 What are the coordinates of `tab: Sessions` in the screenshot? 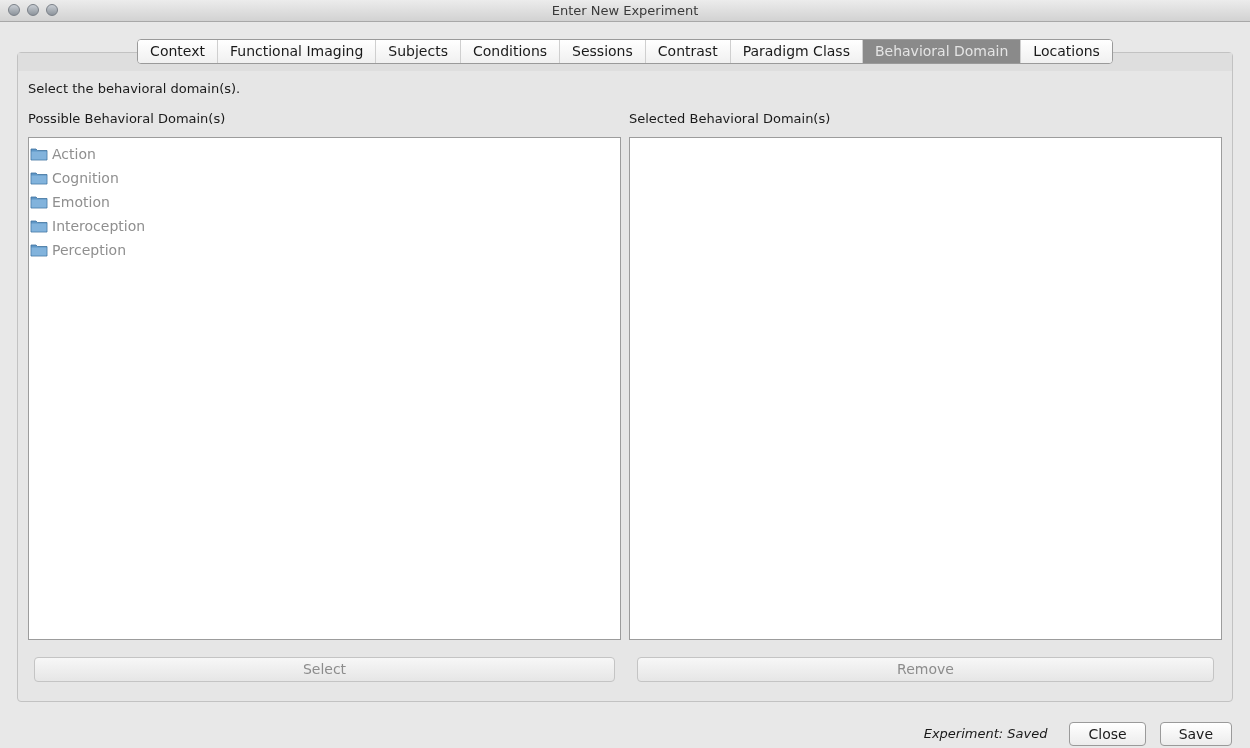 It's located at (602, 51).